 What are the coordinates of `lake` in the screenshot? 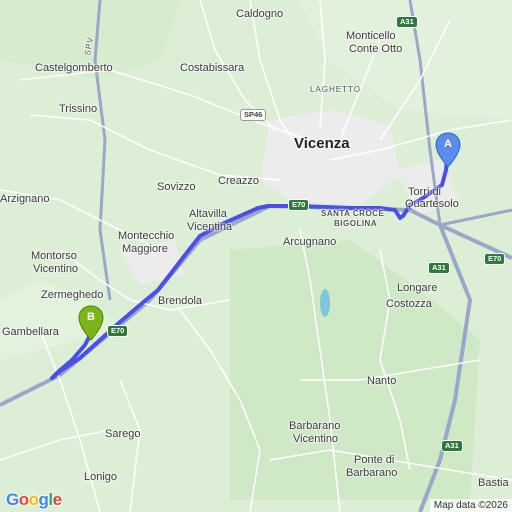 It's located at (325, 303).